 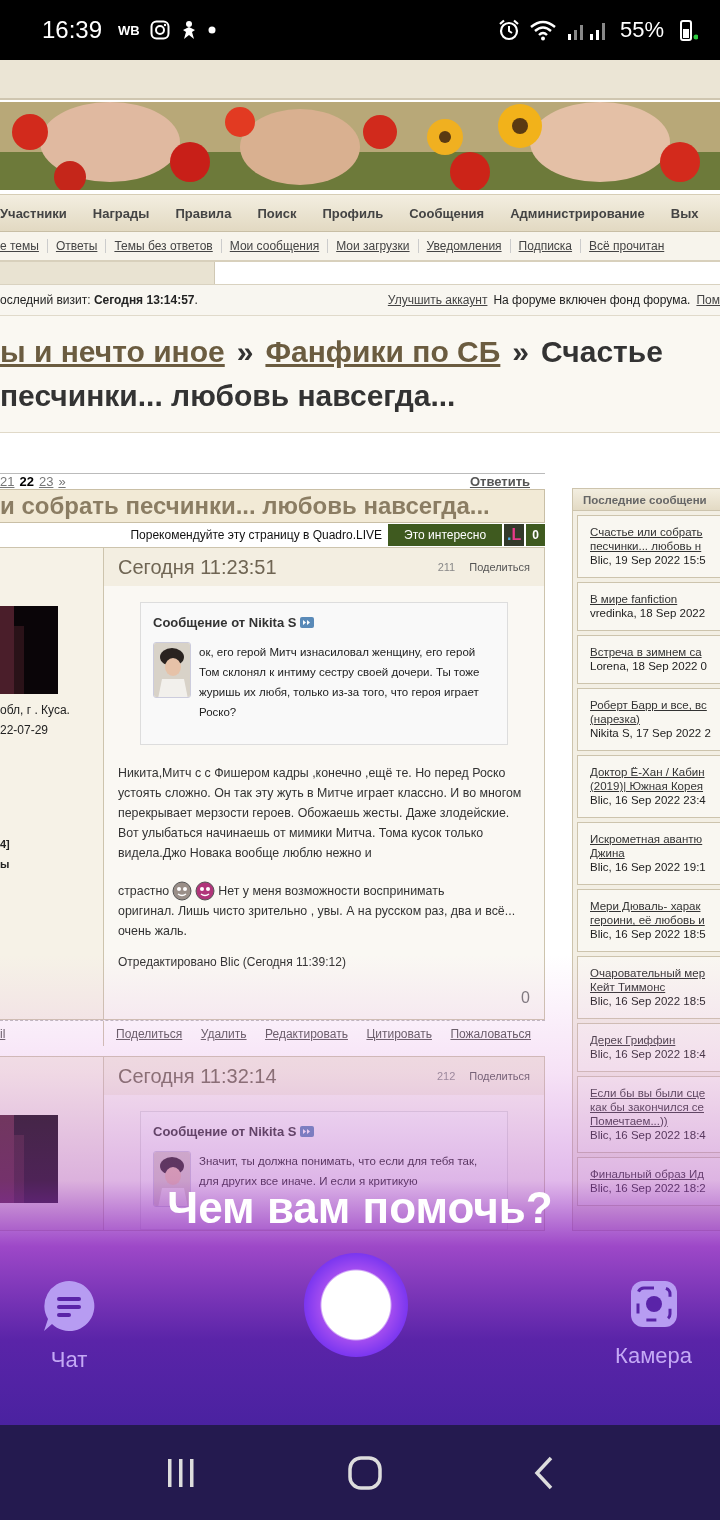 What do you see at coordinates (197, 567) in the screenshot?
I see `post-time: Сегодня 11:23:51` at bounding box center [197, 567].